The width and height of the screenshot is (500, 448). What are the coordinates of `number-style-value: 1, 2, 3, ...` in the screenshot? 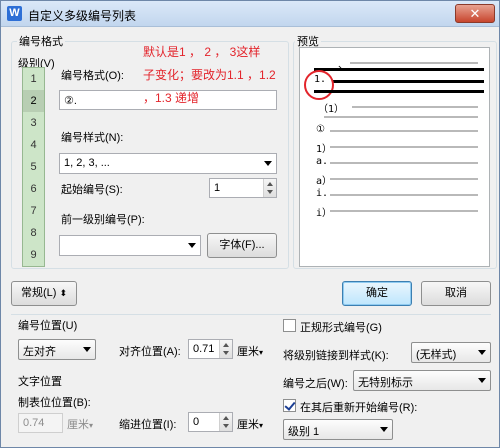 It's located at (87, 163).